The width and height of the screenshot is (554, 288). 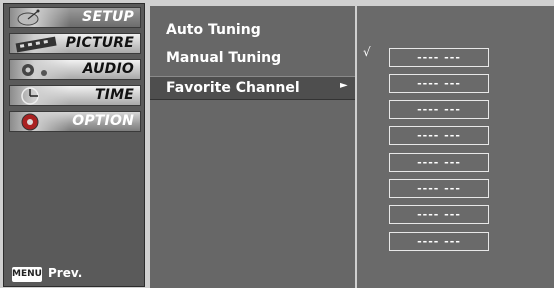 What do you see at coordinates (99, 43) in the screenshot?
I see `category-picture-label: PICTURE` at bounding box center [99, 43].